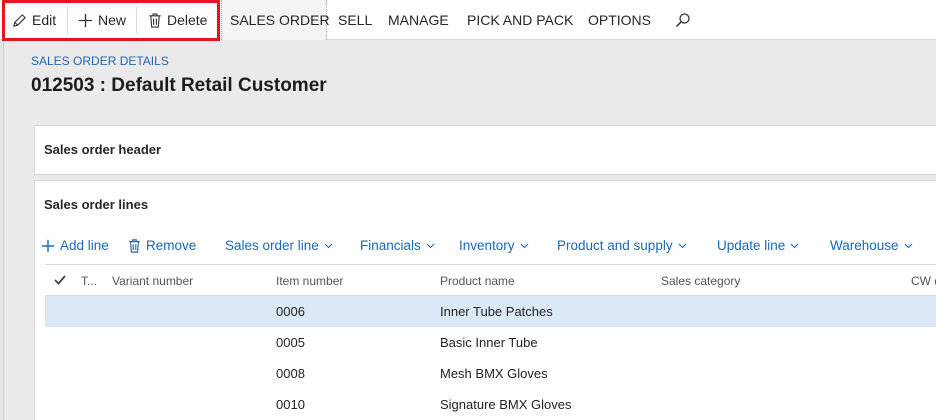 The width and height of the screenshot is (936, 420). Describe the element at coordinates (418, 20) in the screenshot. I see `tab-manage: MANAGE` at that location.